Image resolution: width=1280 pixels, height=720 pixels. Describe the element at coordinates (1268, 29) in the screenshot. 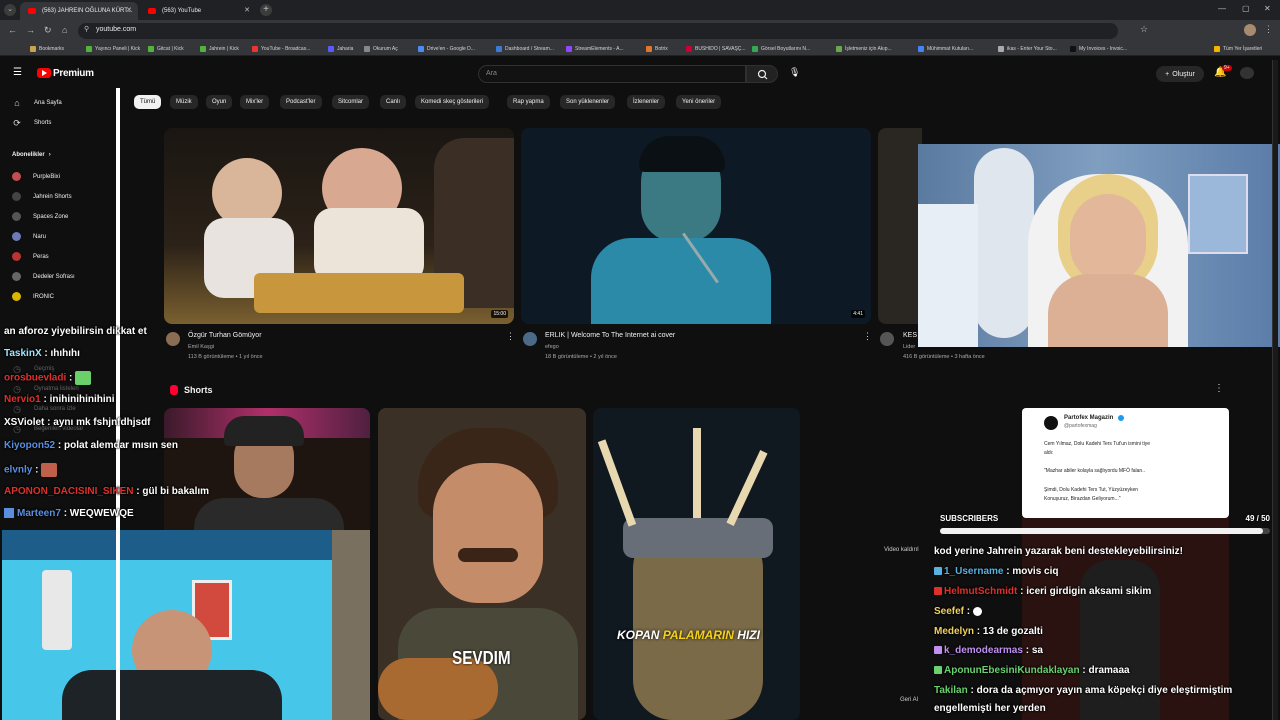

I see `menu-icon: ⋮` at that location.